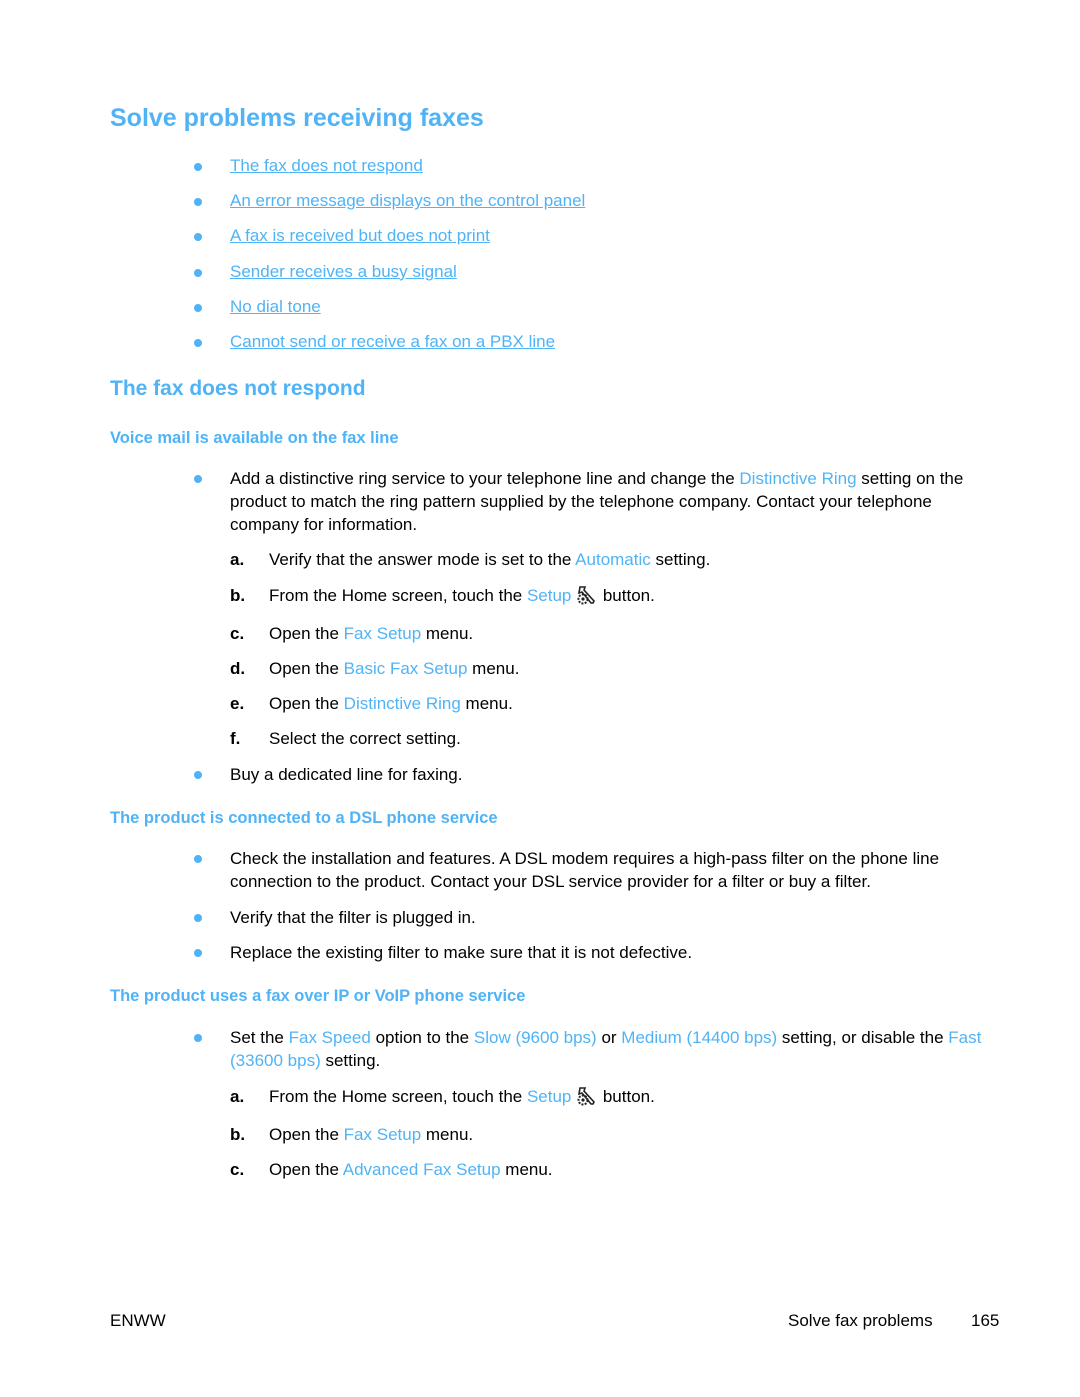 This screenshot has width=1080, height=1397. Describe the element at coordinates (590, 774) in the screenshot. I see `voicemail-bullet-2: Buy a dedicated line for faxing.` at that location.